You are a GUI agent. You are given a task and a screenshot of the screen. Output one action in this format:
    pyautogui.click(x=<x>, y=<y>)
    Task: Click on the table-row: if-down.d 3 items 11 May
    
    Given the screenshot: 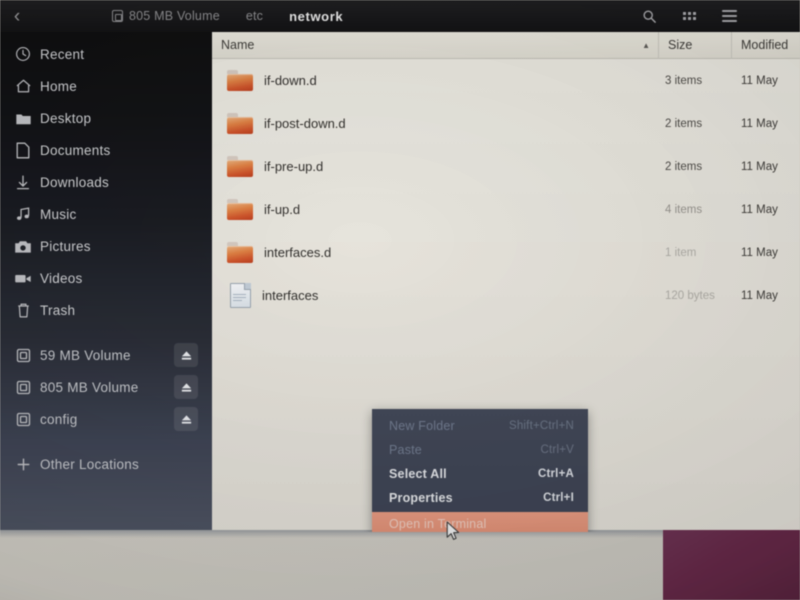 What is the action you would take?
    pyautogui.click(x=506, y=80)
    